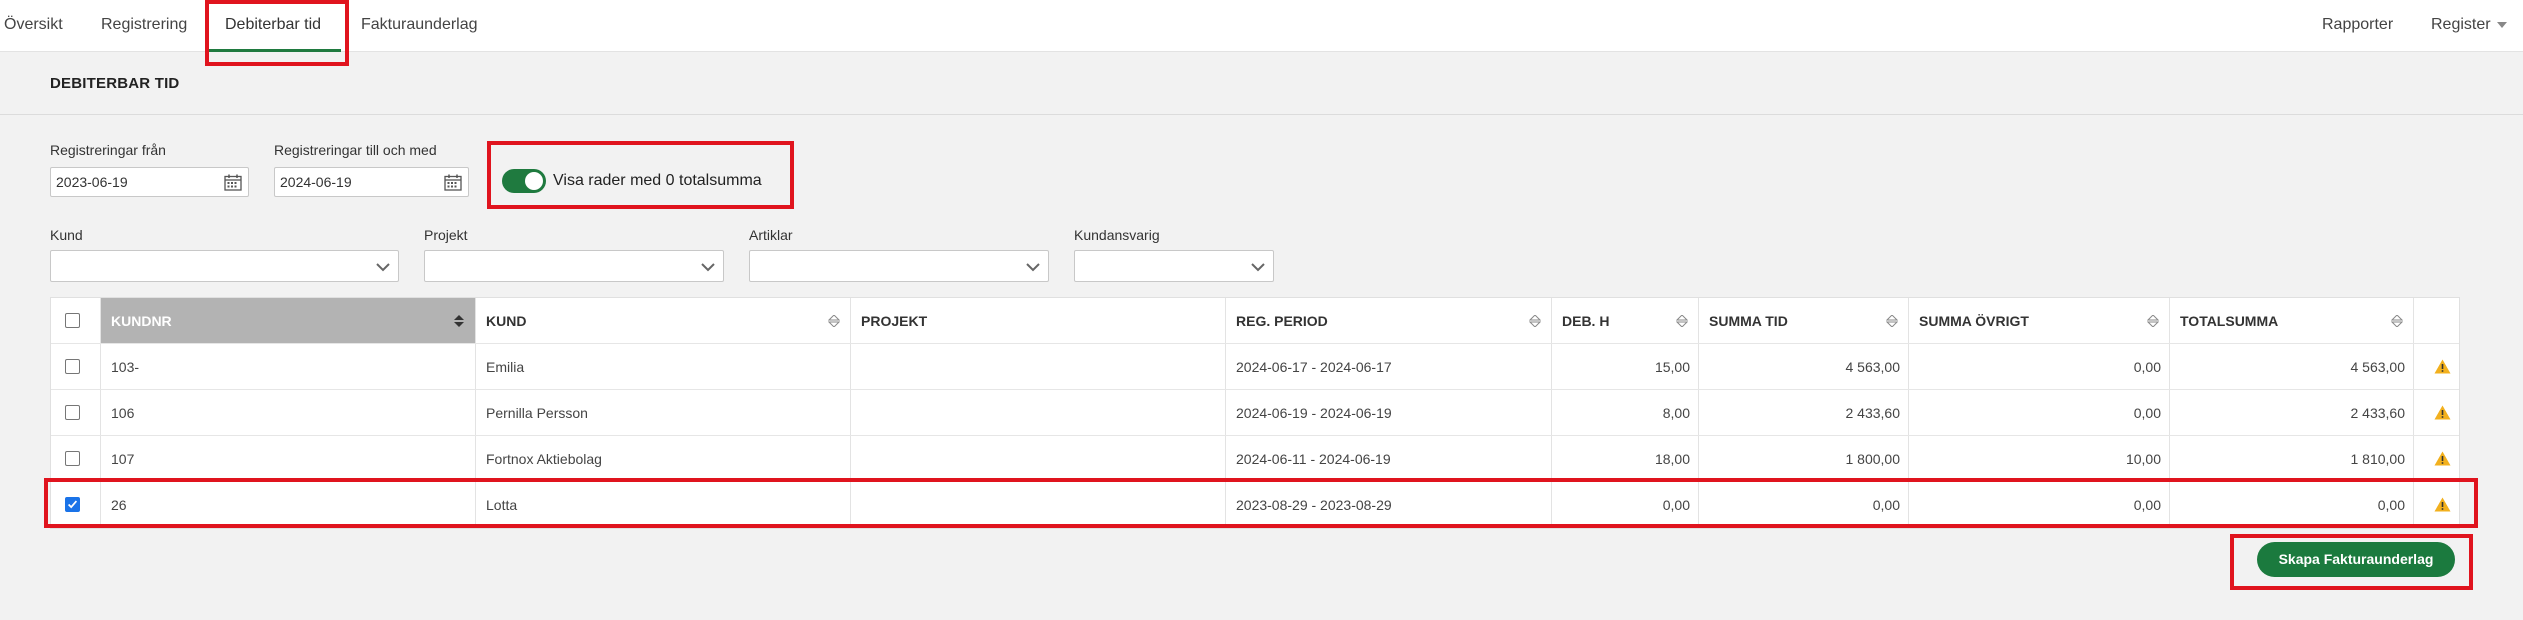  What do you see at coordinates (2292, 412) in the screenshot?
I see `cell-totalsumma: 2 433,60` at bounding box center [2292, 412].